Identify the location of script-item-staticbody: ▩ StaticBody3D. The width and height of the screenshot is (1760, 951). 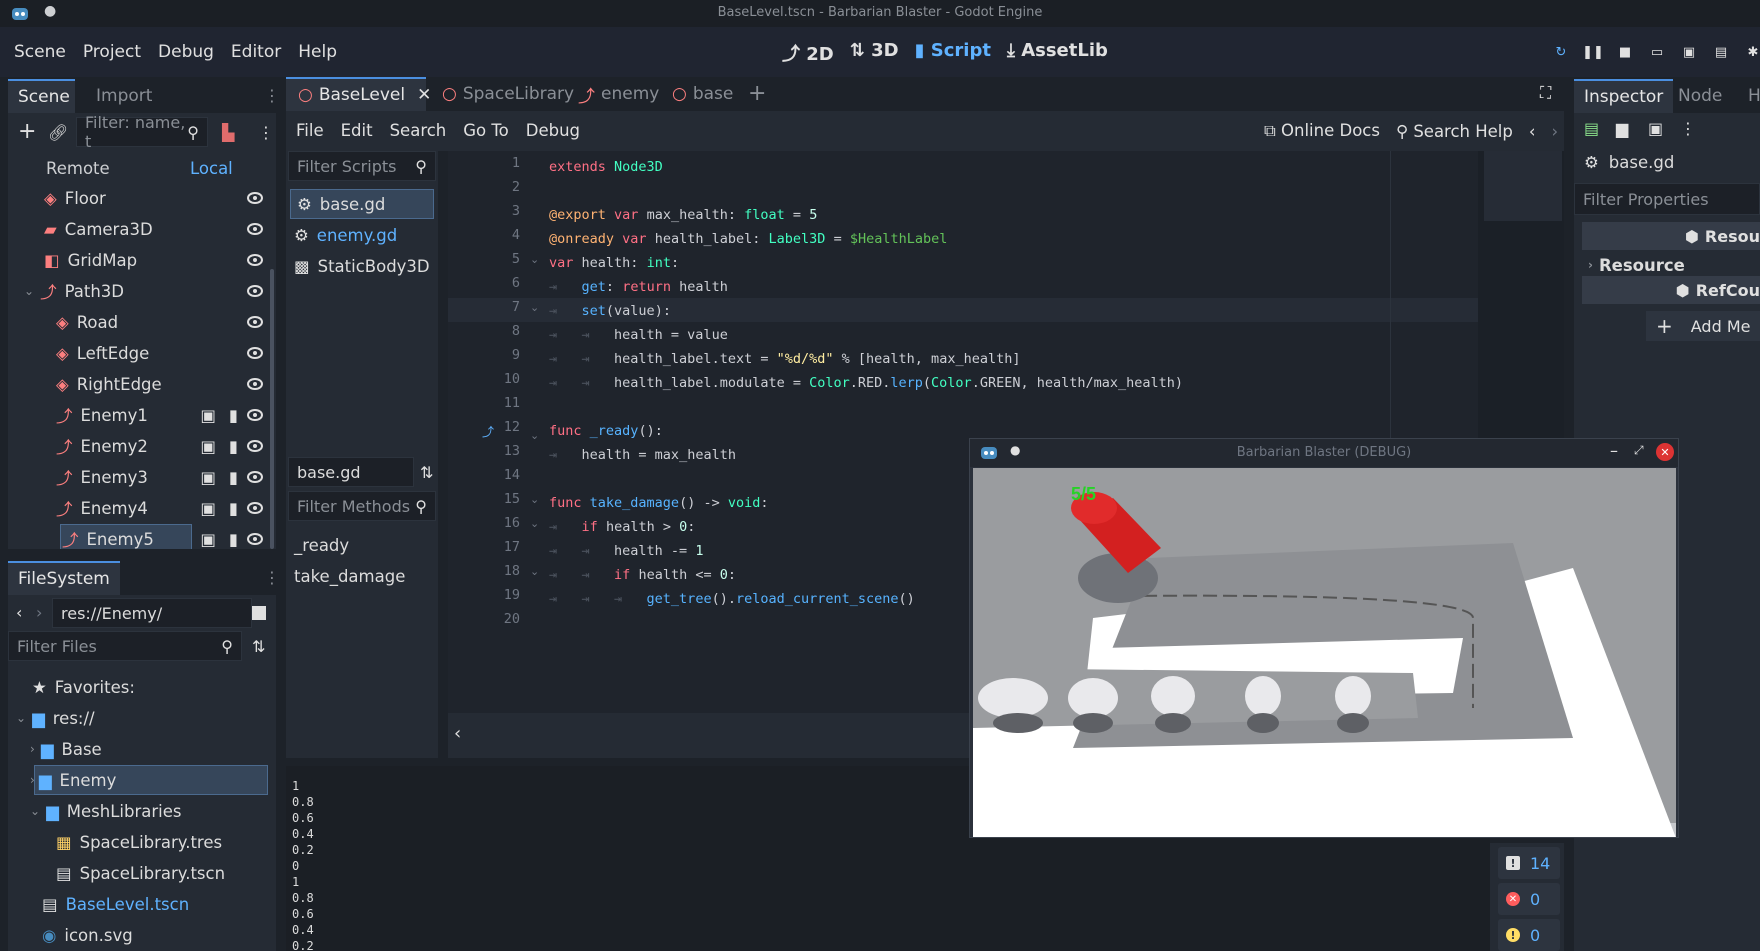
(362, 266).